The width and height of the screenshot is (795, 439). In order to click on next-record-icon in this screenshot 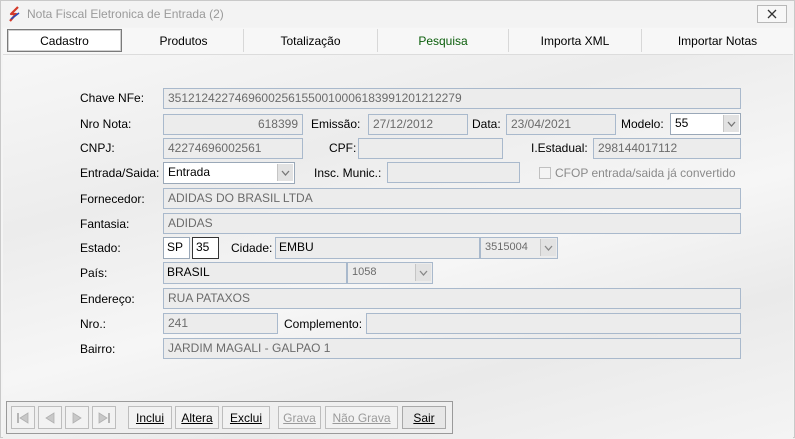, I will do `click(77, 417)`.